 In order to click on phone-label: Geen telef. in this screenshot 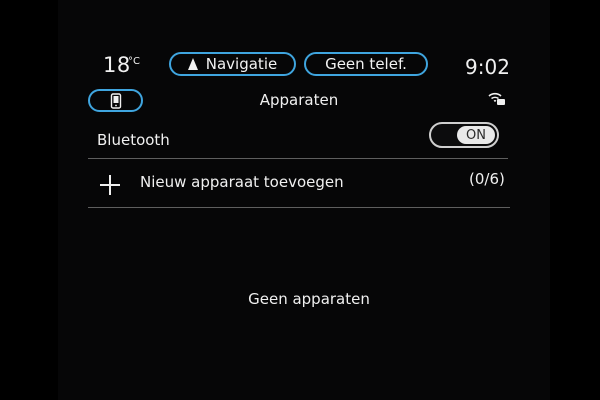, I will do `click(366, 64)`.